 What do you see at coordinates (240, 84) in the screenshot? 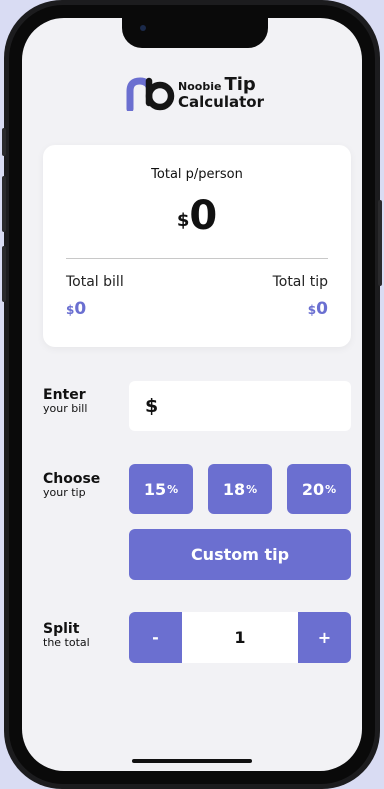
I see `logo-tip-text: Tip` at bounding box center [240, 84].